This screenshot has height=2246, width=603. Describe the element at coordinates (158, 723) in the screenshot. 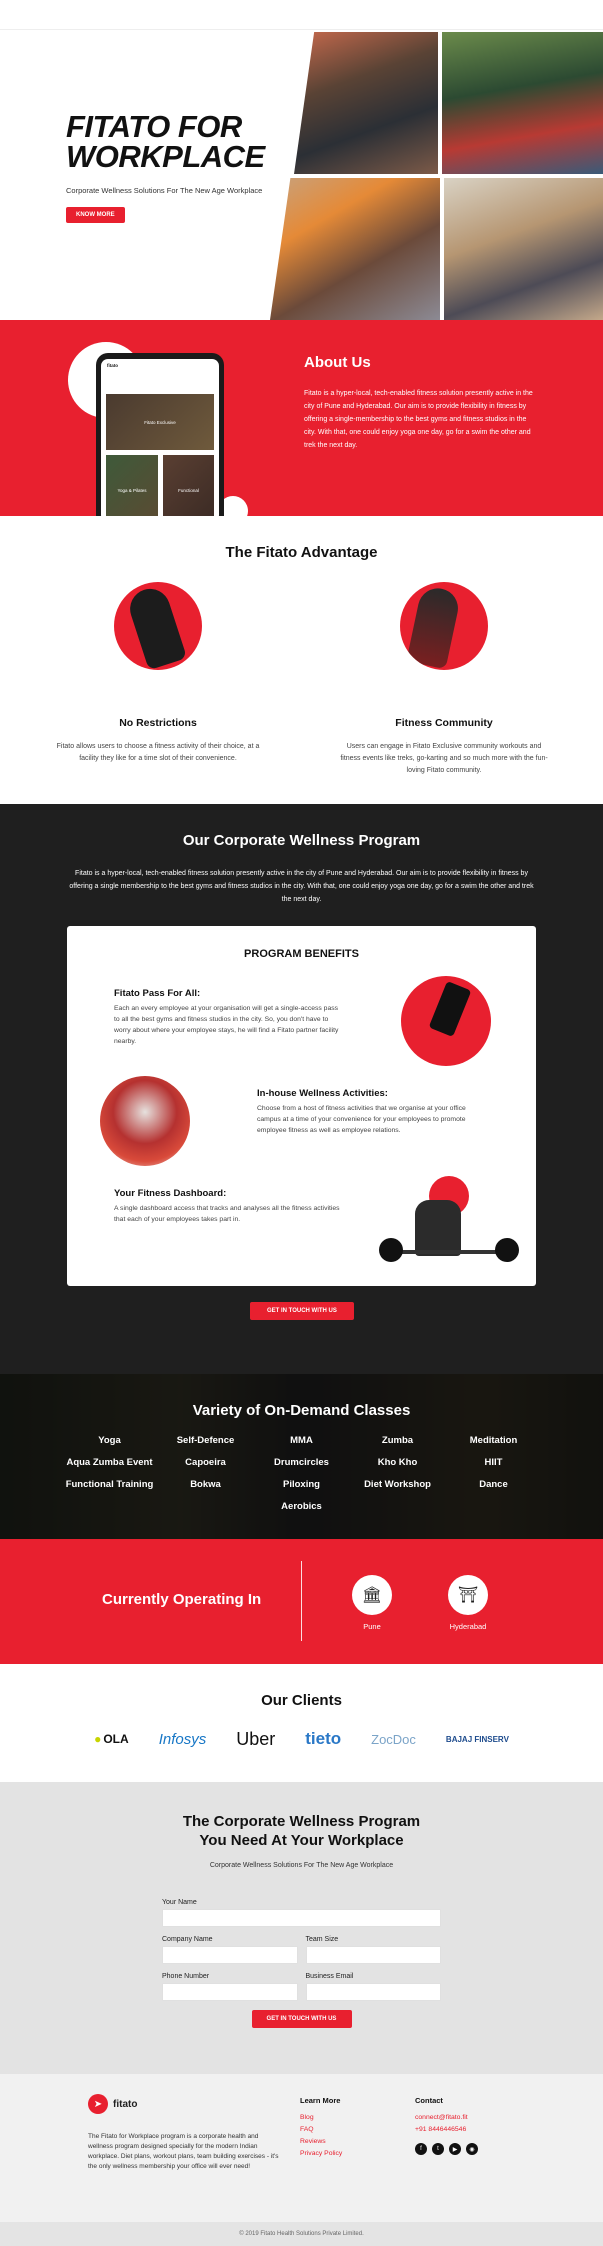

I see `advantage-item-title: No Restrictions` at that location.